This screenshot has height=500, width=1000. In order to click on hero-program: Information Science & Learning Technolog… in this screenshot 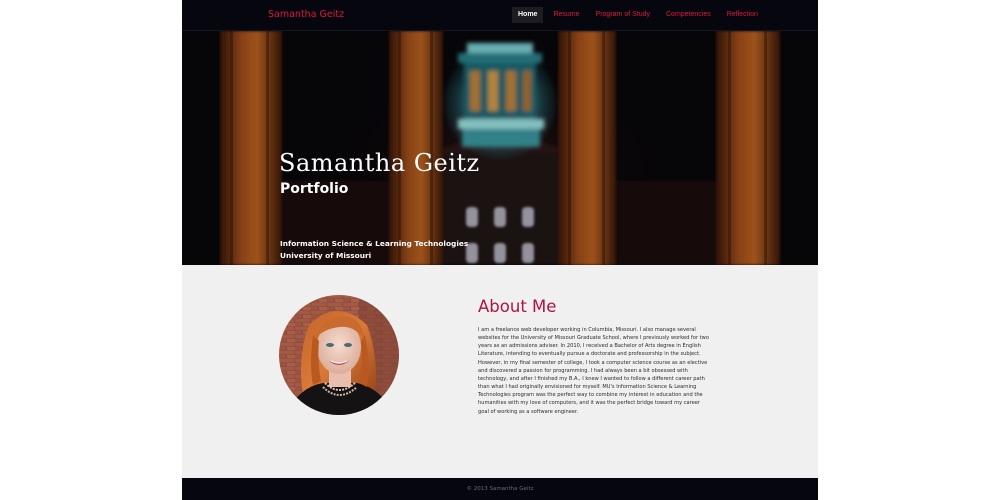, I will do `click(374, 243)`.